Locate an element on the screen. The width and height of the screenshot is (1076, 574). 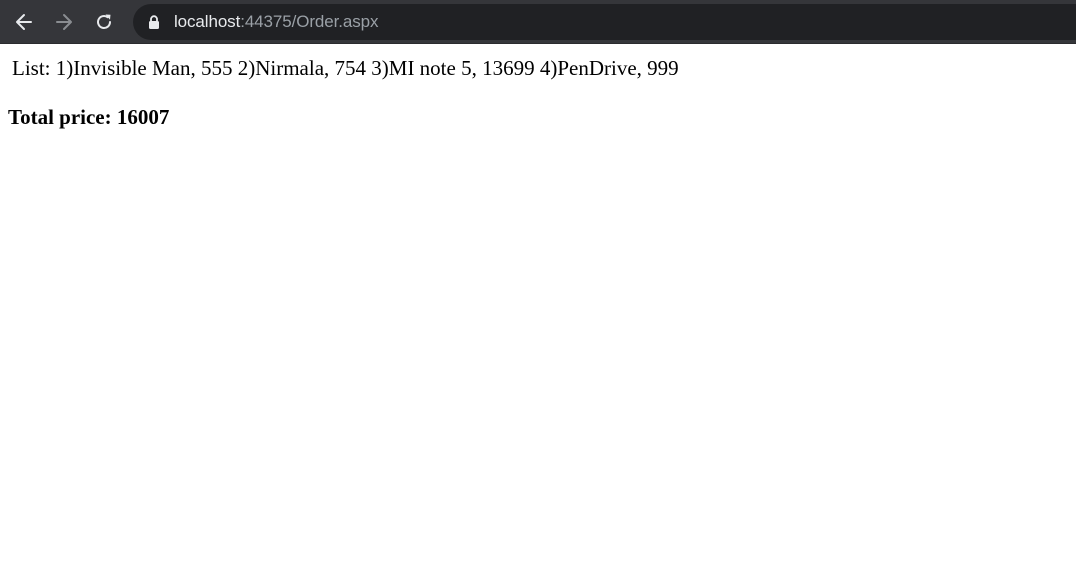
url-text: localhost:44375/Order.aspx is located at coordinates (276, 22).